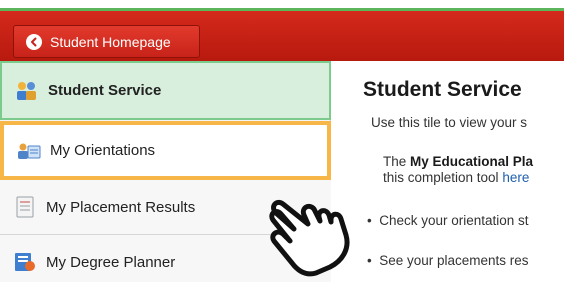  Describe the element at coordinates (103, 150) in the screenshot. I see `sidebar-item-label: My Orientations` at that location.